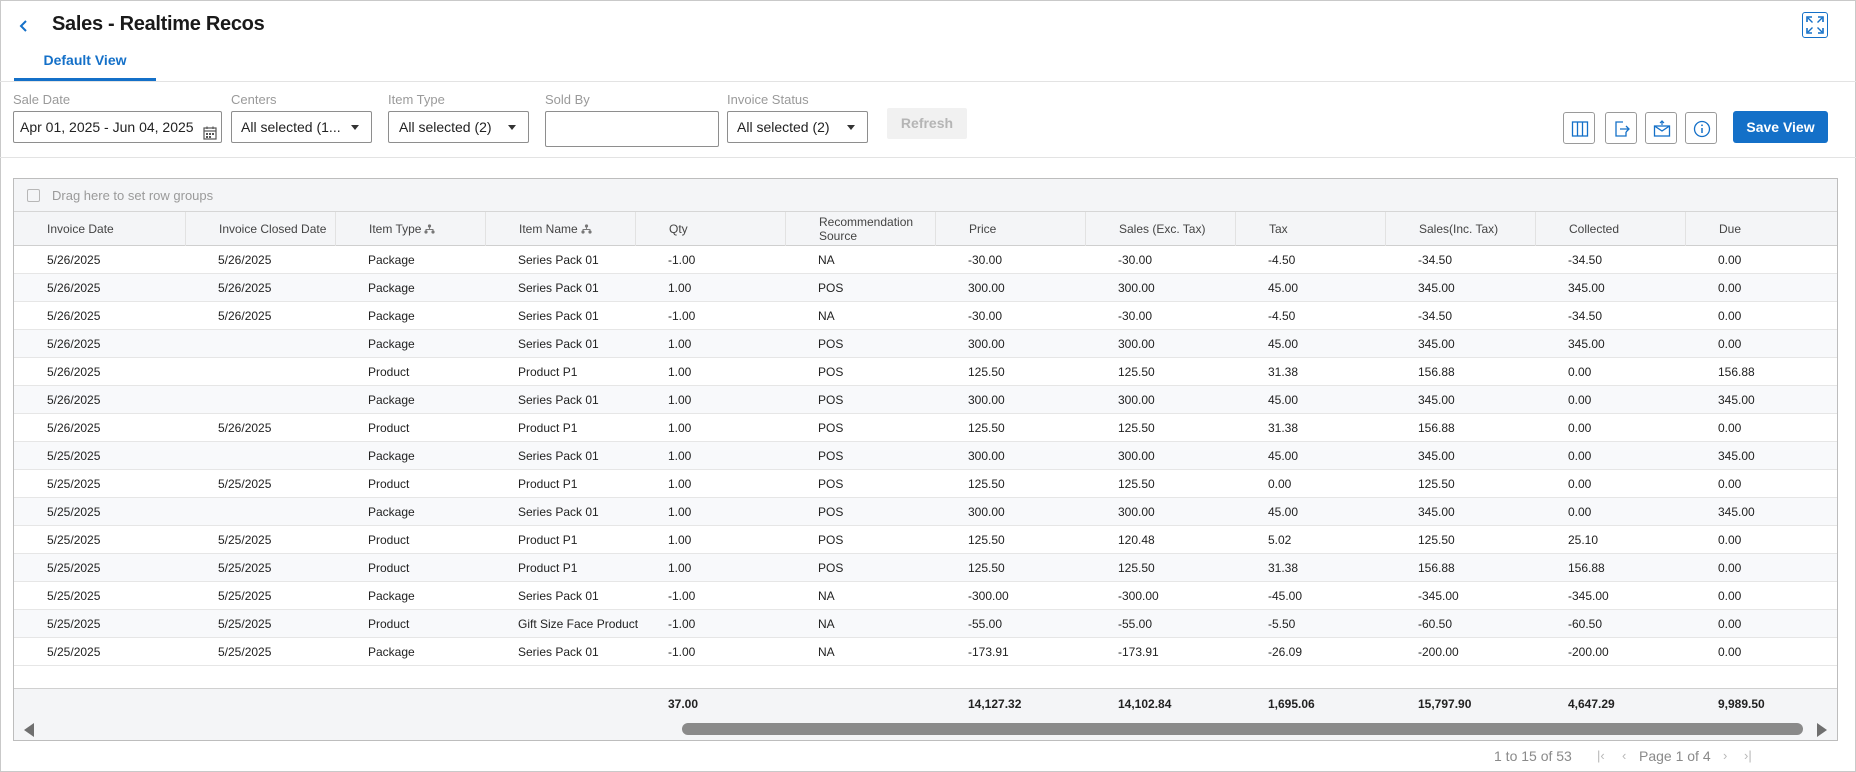 This screenshot has width=1856, height=772. What do you see at coordinates (1285, 652) in the screenshot?
I see `cell-tax: -26.09` at bounding box center [1285, 652].